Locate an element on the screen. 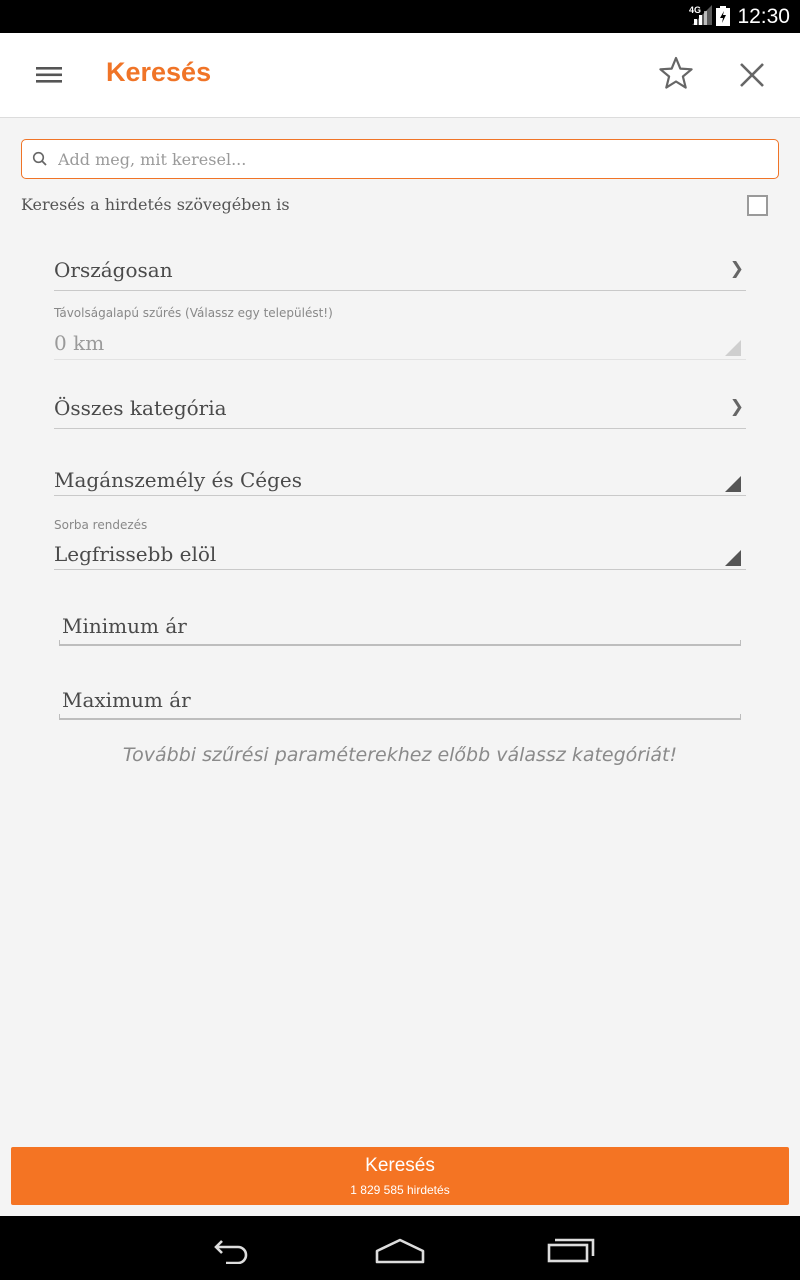  search-button-label: Keresés is located at coordinates (400, 1165).